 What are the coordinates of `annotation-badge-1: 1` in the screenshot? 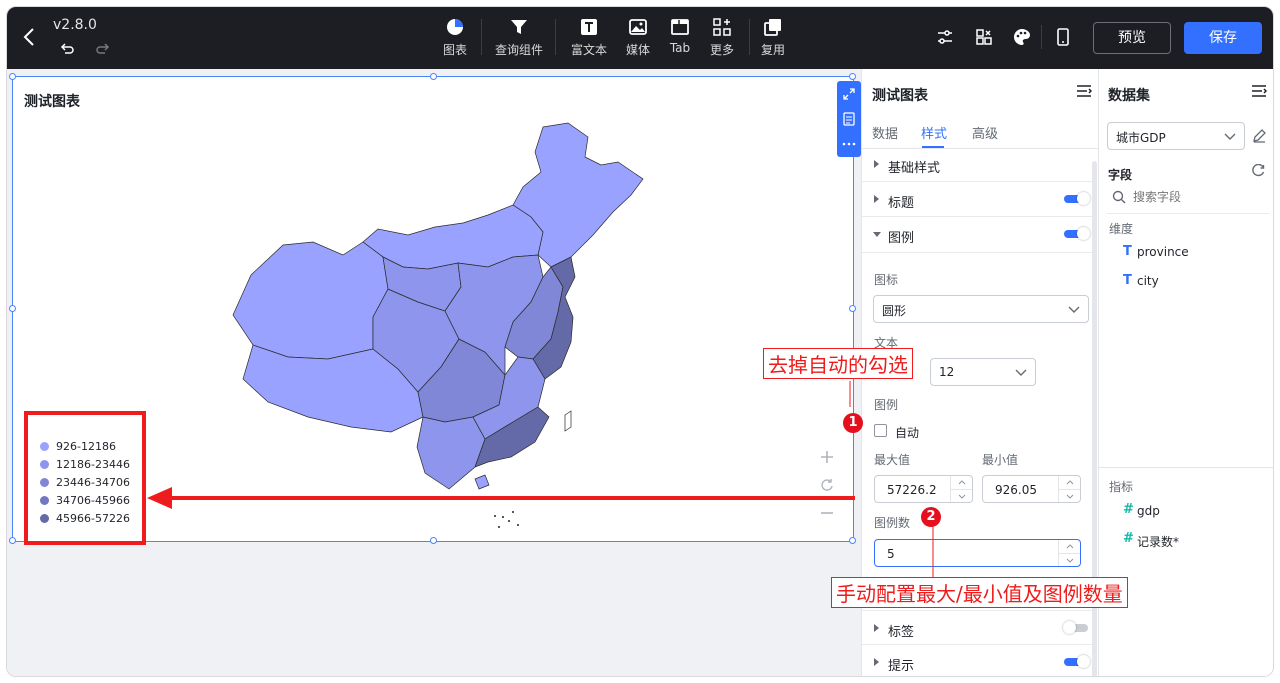 It's located at (853, 423).